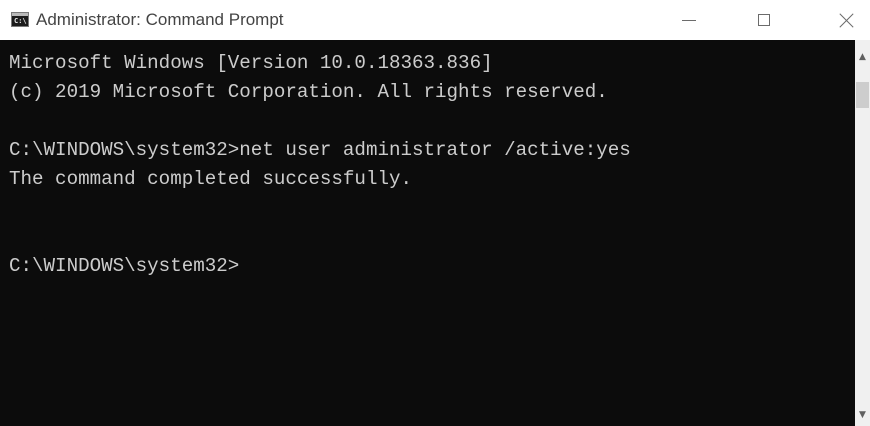  I want to click on window-title: Administrator: Command Prompt, so click(160, 19).